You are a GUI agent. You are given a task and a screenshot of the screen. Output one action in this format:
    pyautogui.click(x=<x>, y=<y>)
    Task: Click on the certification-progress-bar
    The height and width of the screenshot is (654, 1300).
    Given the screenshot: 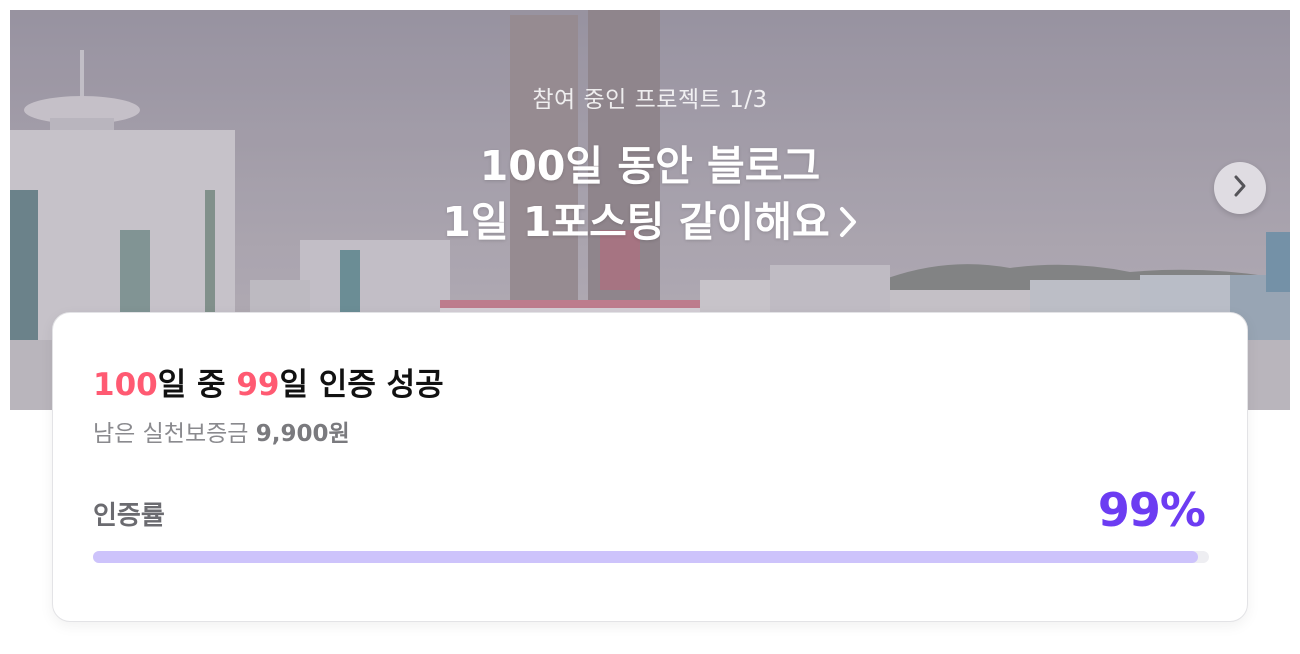 What is the action you would take?
    pyautogui.click(x=651, y=557)
    